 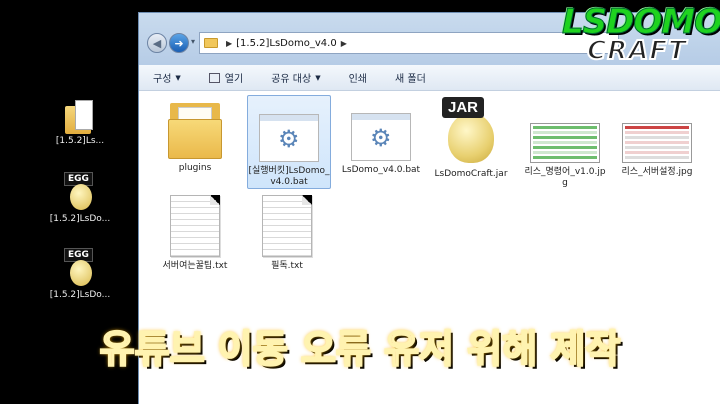 What do you see at coordinates (234, 79) in the screenshot?
I see `open-label: 열기` at bounding box center [234, 79].